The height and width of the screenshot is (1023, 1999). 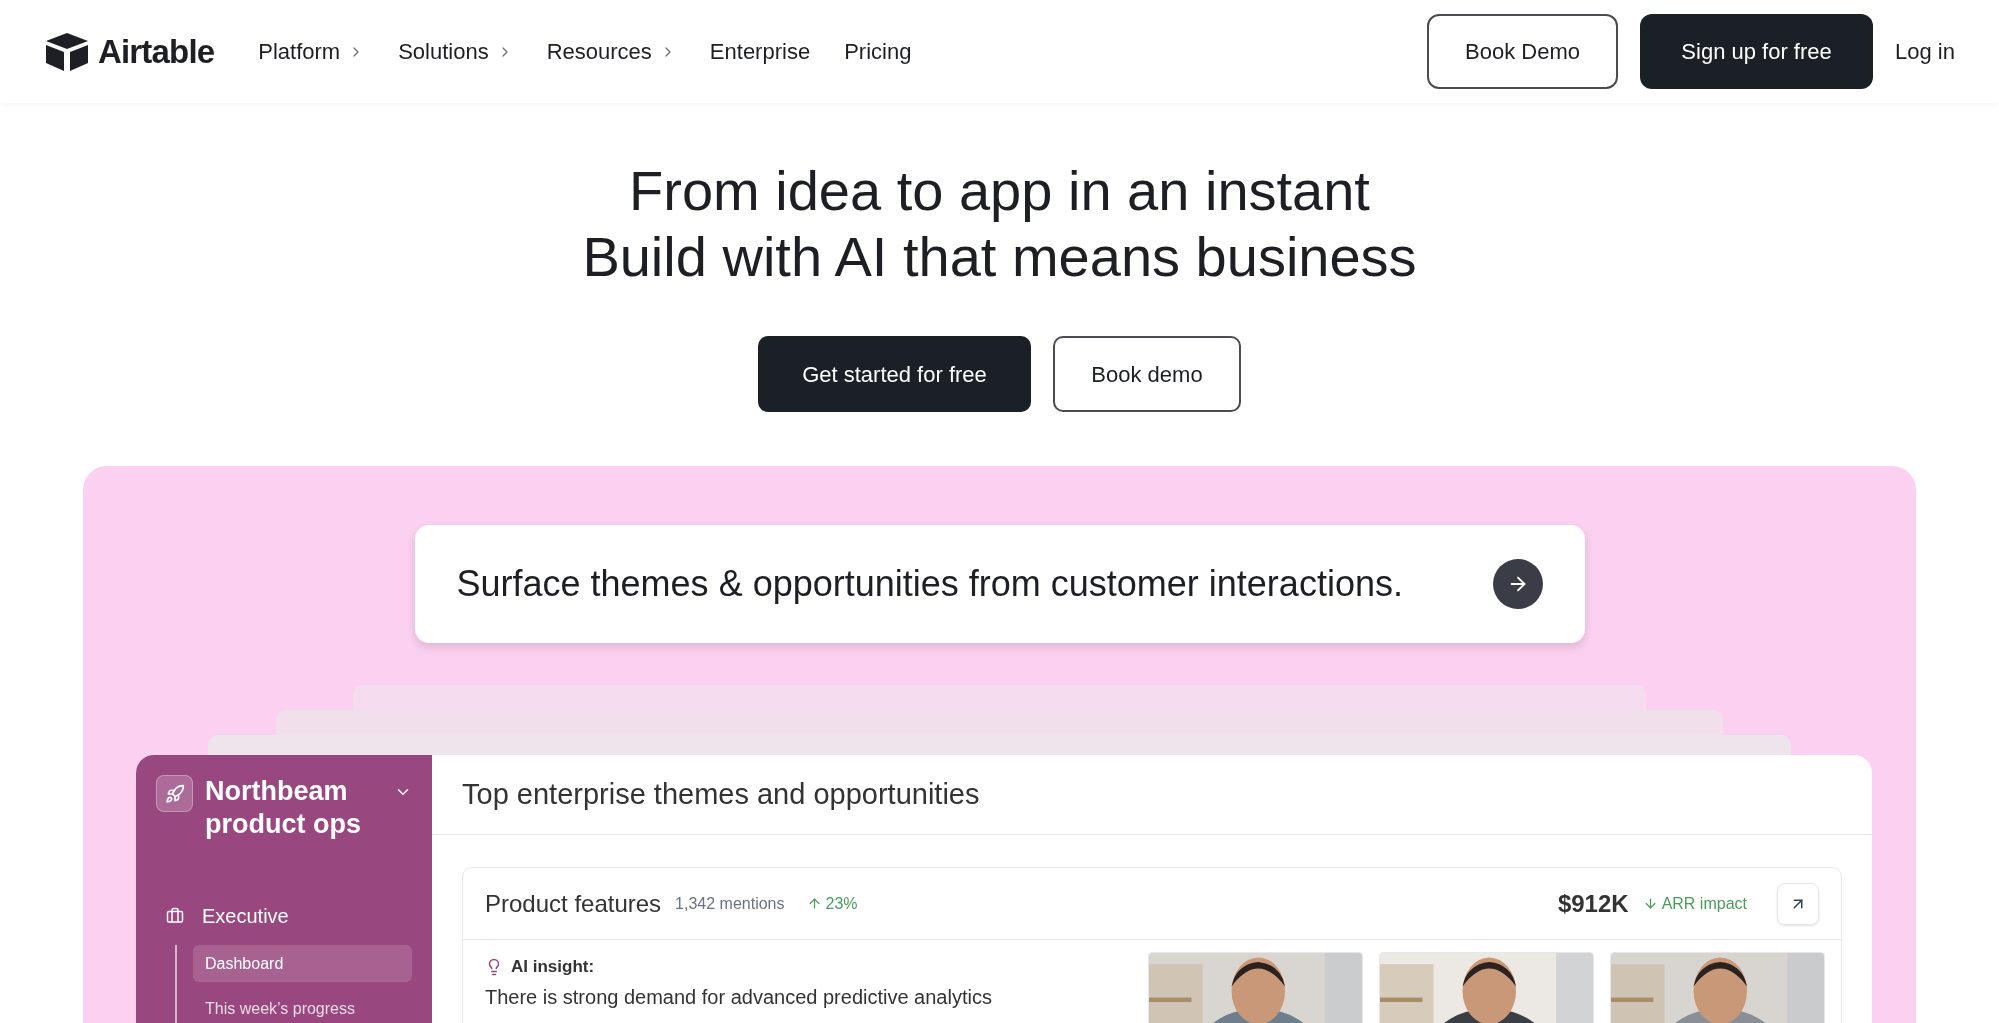 I want to click on insight-label: AI insight:, so click(x=553, y=967).